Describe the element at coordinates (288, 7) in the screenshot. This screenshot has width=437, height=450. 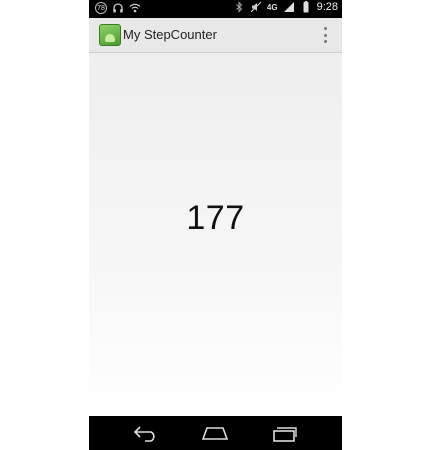
I see `signal-icon` at that location.